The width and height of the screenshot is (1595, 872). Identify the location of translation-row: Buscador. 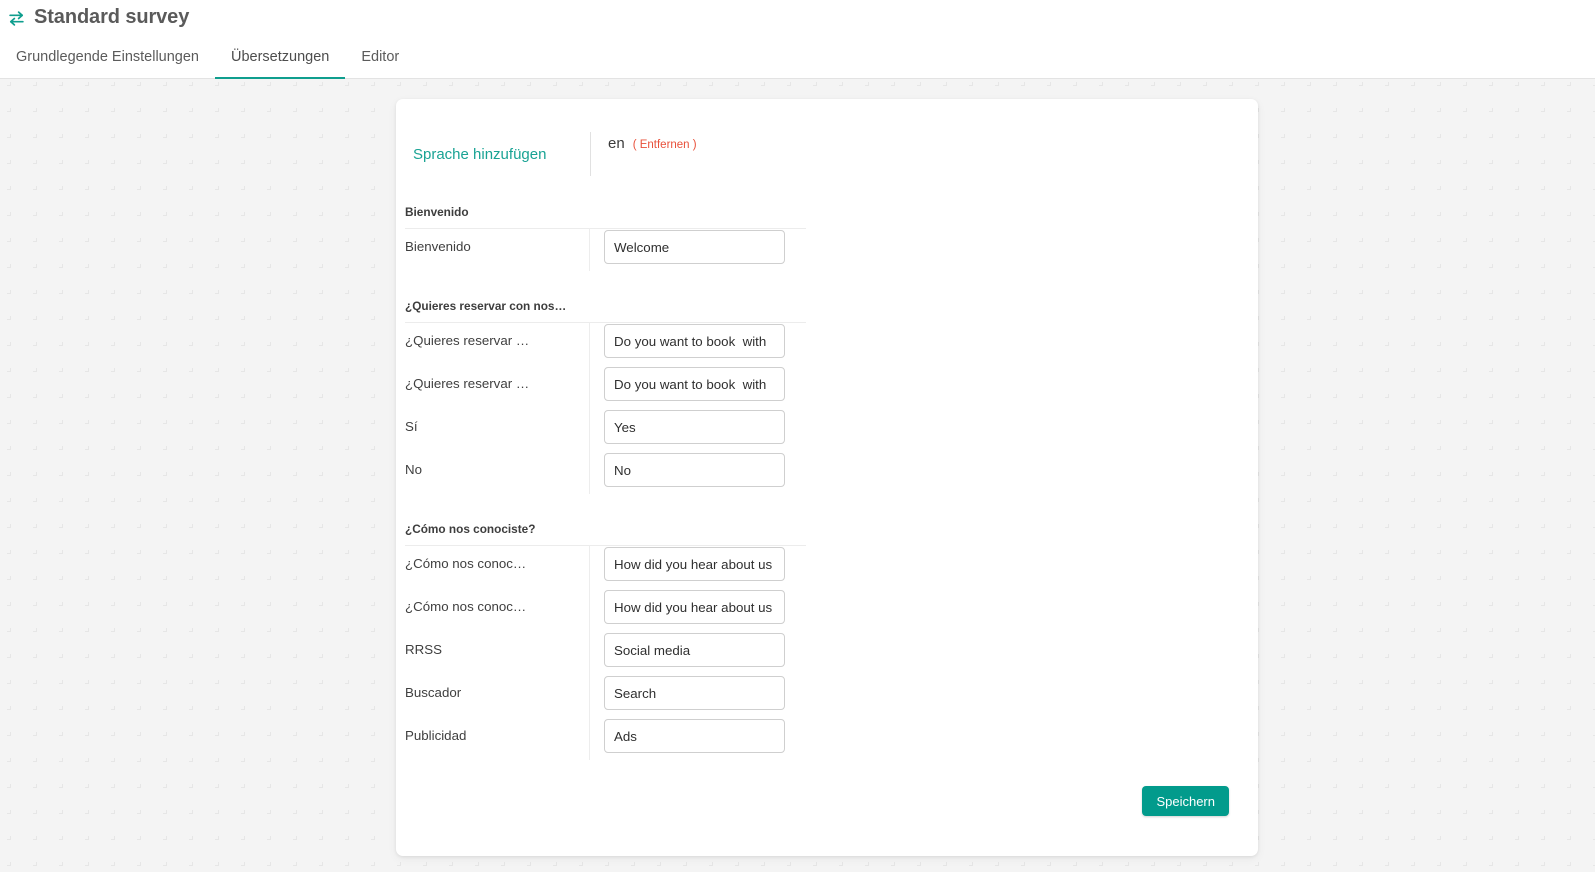
(827, 695).